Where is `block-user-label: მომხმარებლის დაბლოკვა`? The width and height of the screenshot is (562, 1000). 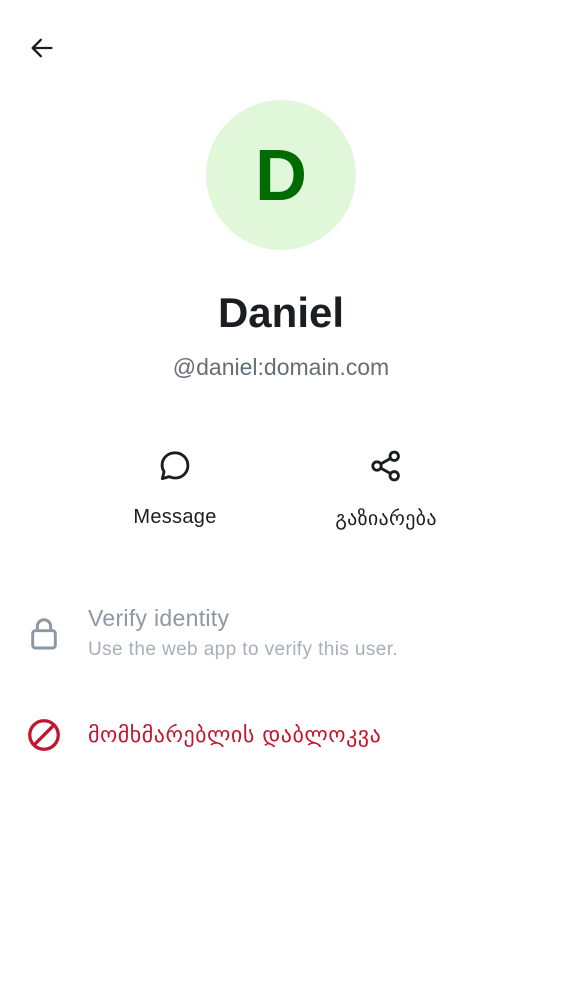
block-user-label: მომხმარებლის დაბლოკვა is located at coordinates (235, 735).